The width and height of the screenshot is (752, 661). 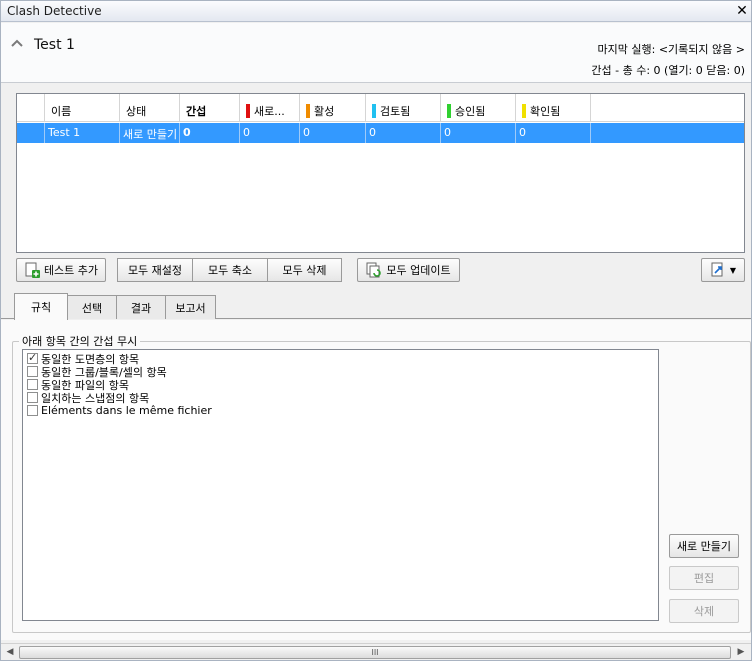 I want to click on grid-col-clashes: 간섭, so click(x=210, y=108).